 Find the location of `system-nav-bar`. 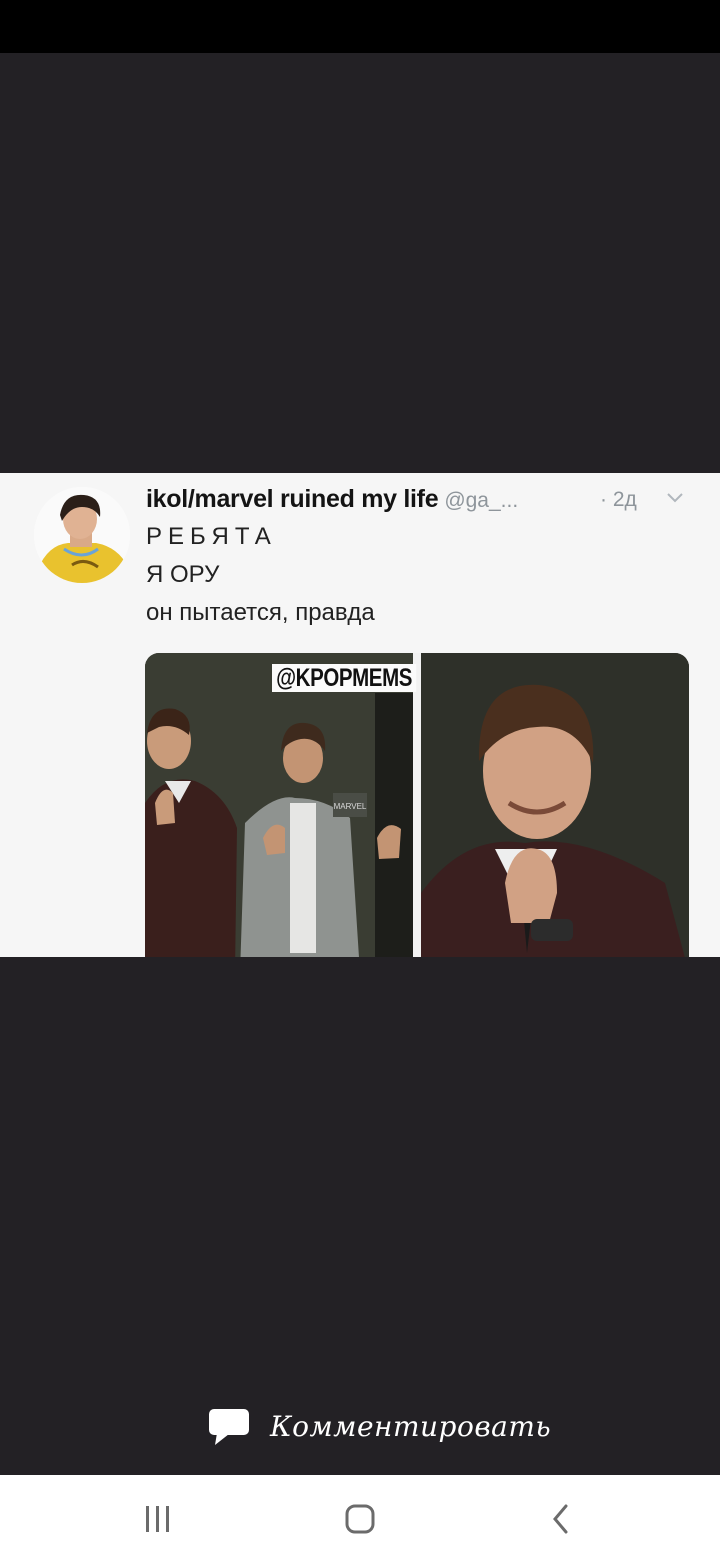

system-nav-bar is located at coordinates (360, 1517).